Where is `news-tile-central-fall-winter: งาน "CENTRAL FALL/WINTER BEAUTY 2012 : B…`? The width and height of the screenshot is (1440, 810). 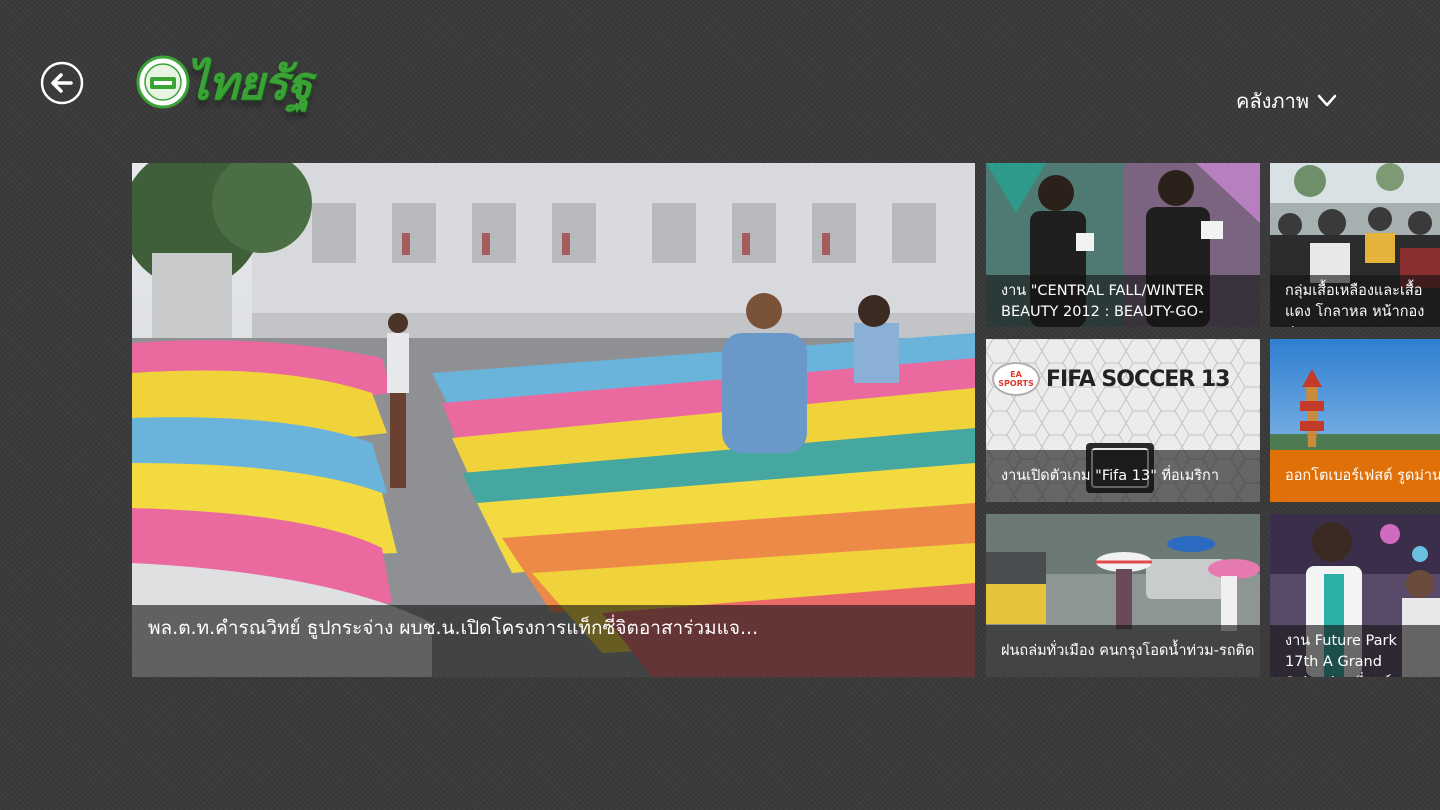 news-tile-central-fall-winter: งาน "CENTRAL FALL/WINTER BEAUTY 2012 : B… is located at coordinates (1123, 245).